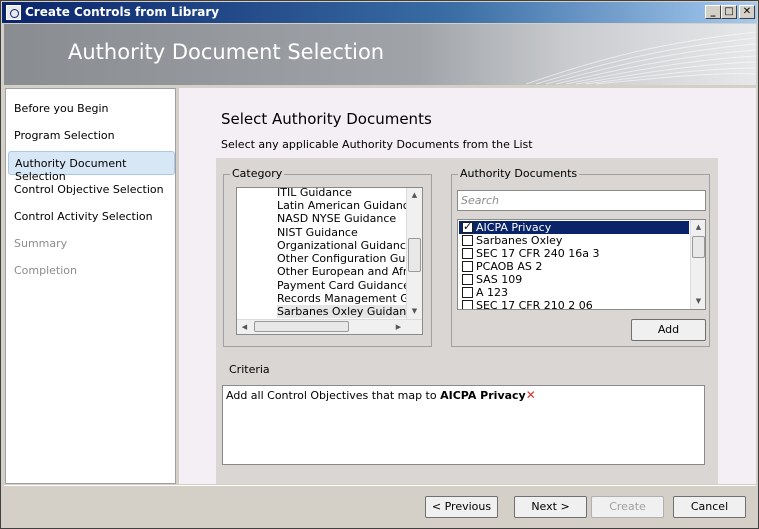 Image resolution: width=759 pixels, height=529 pixels. I want to click on document-label: SEC 17 CFR 240 16a 3, so click(538, 253).